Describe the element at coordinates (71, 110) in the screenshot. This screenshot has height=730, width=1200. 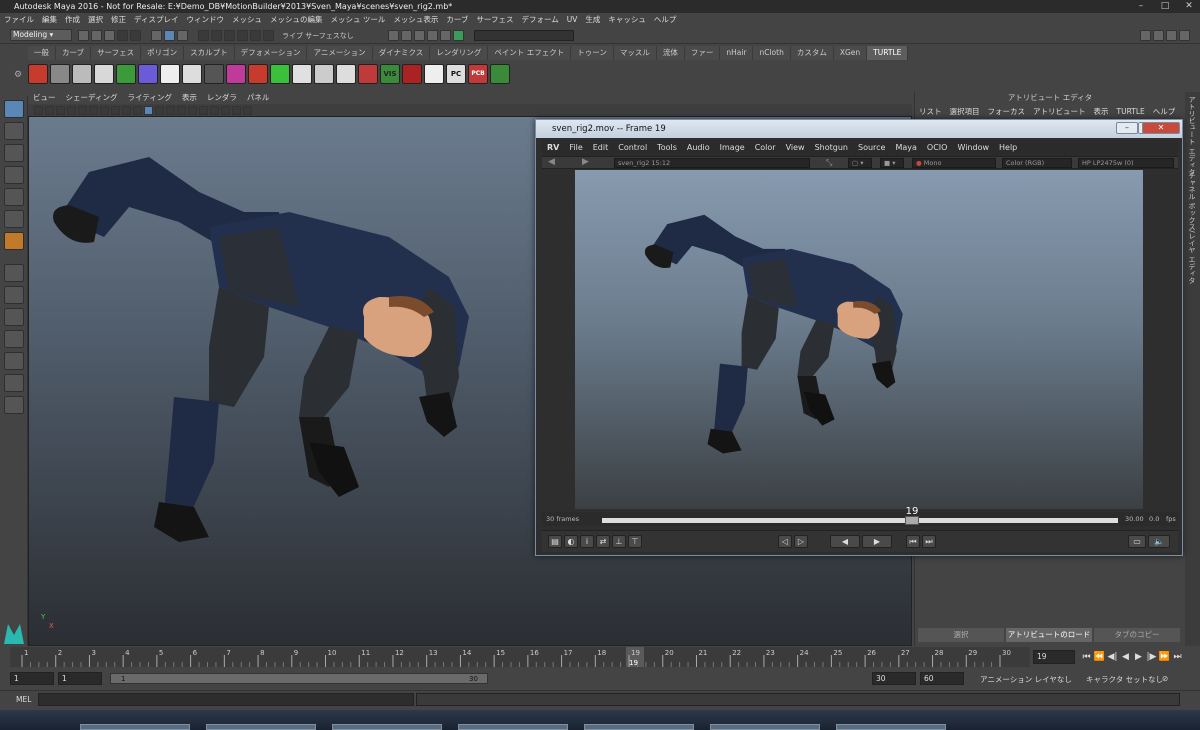
I see `image-plane-icon` at that location.